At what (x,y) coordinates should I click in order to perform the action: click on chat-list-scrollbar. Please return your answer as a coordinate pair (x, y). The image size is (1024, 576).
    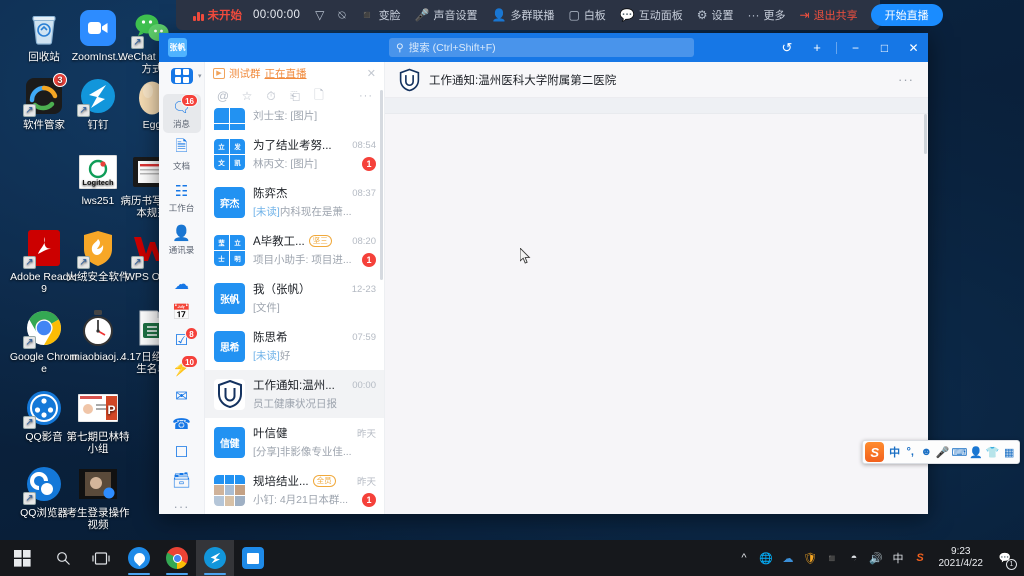
    Looking at the image, I should click on (381, 185).